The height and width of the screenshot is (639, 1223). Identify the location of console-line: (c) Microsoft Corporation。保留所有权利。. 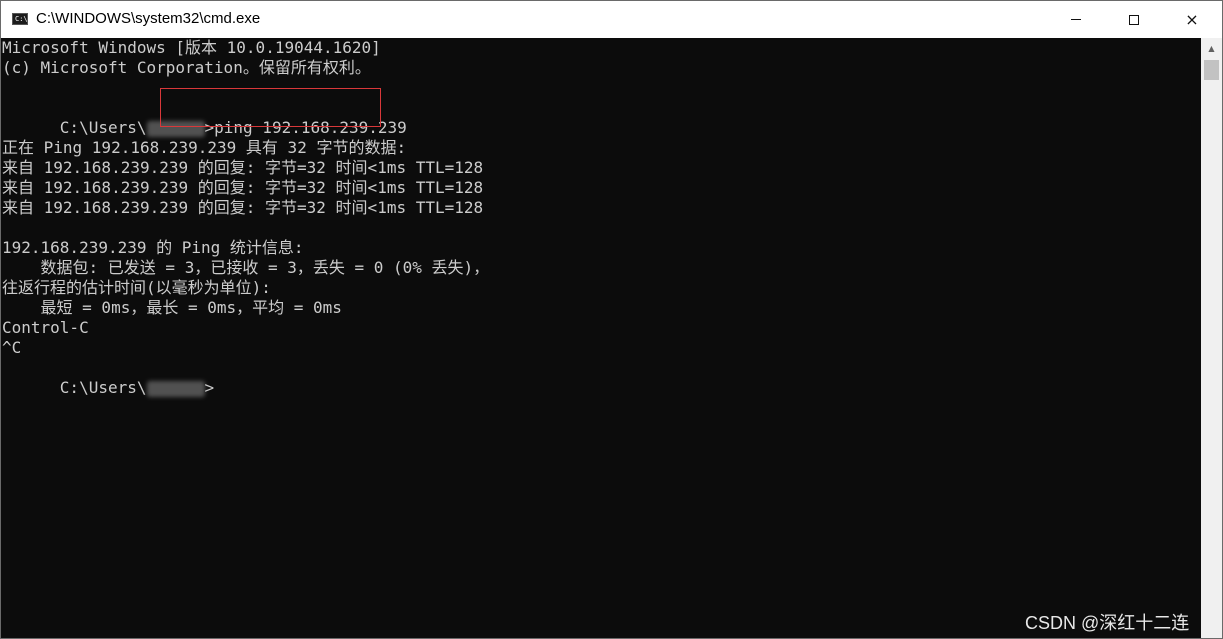
(186, 67).